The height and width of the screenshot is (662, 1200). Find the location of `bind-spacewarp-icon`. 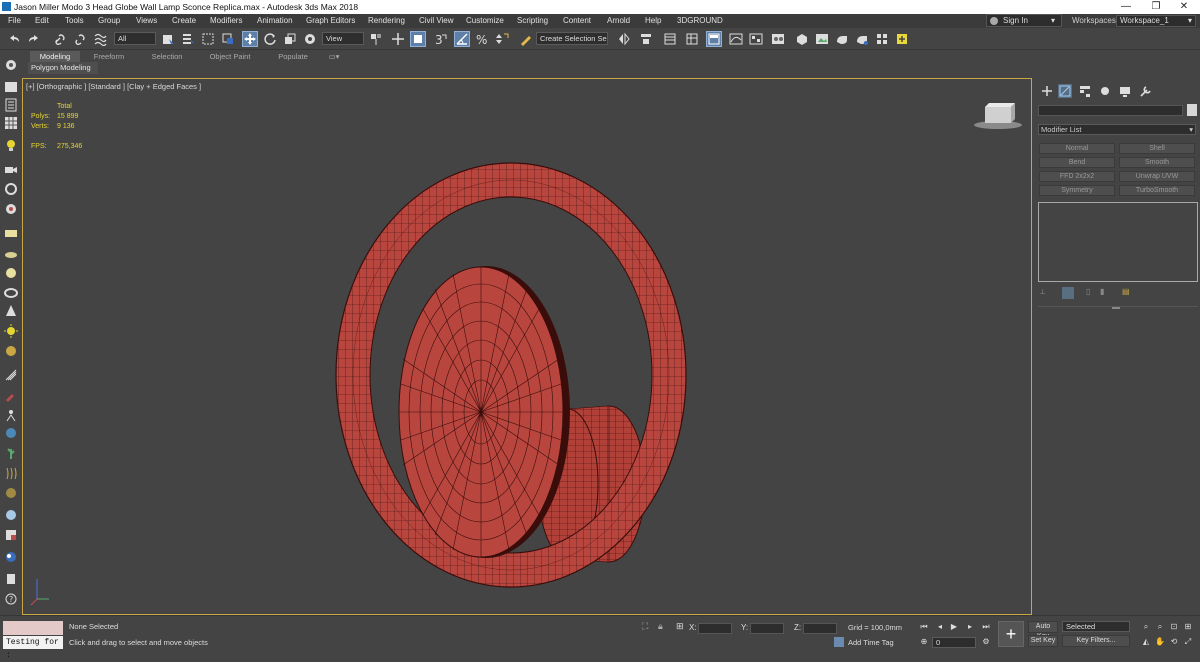

bind-spacewarp-icon is located at coordinates (100, 39).